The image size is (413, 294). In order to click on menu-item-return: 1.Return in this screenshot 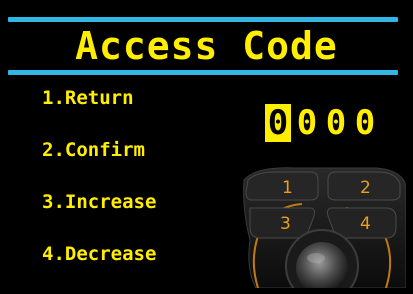, I will do `click(99, 112)`.